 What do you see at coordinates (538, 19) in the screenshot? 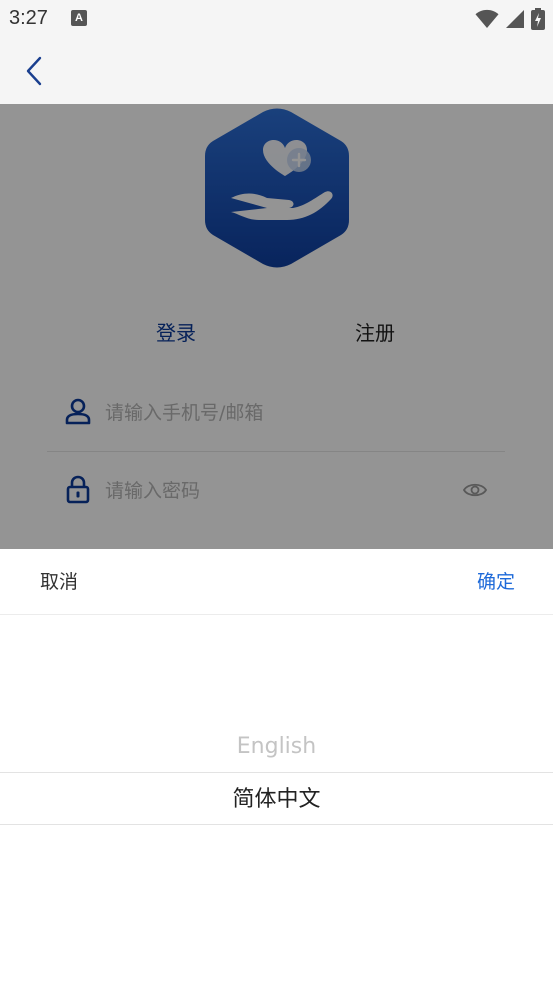
I see `battery-charging-icon` at bounding box center [538, 19].